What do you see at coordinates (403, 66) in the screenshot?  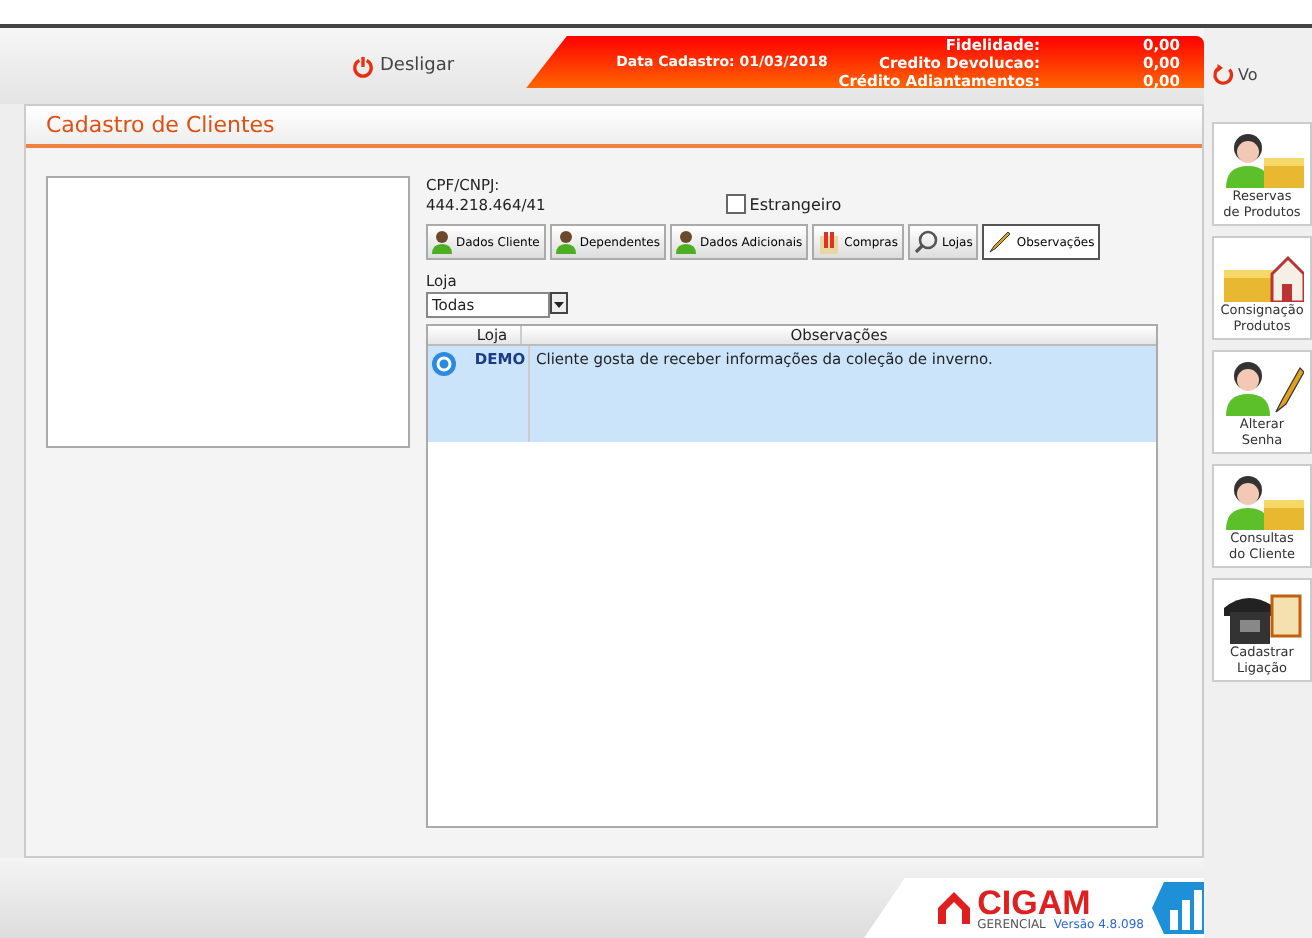 I see `logout-button: Desligar` at bounding box center [403, 66].